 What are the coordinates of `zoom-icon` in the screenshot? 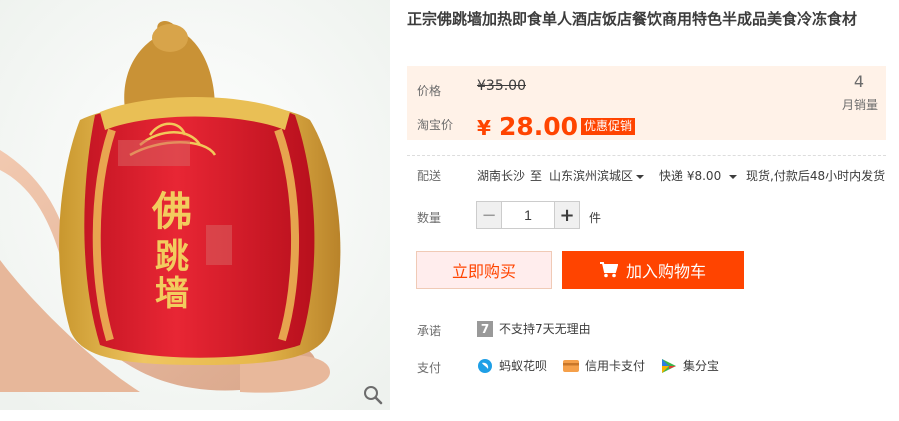 It's located at (373, 395).